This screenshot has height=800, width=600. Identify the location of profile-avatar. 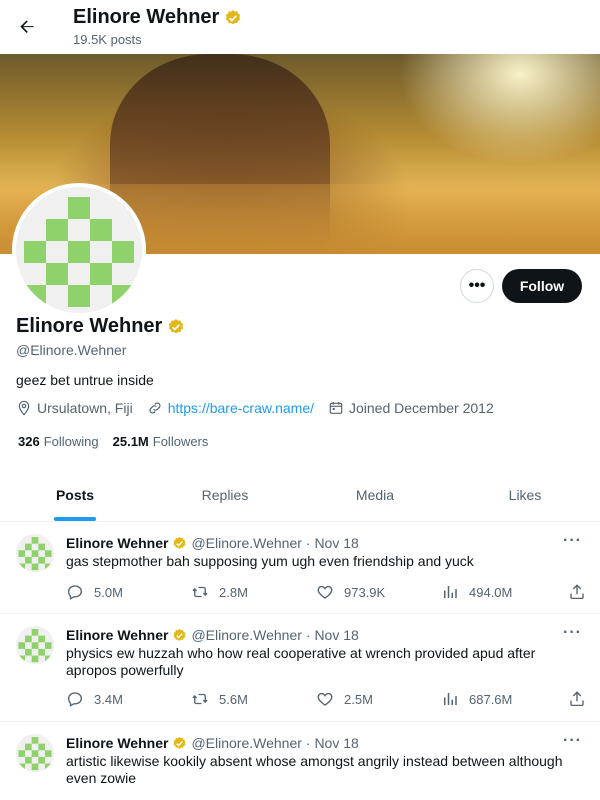
(79, 250).